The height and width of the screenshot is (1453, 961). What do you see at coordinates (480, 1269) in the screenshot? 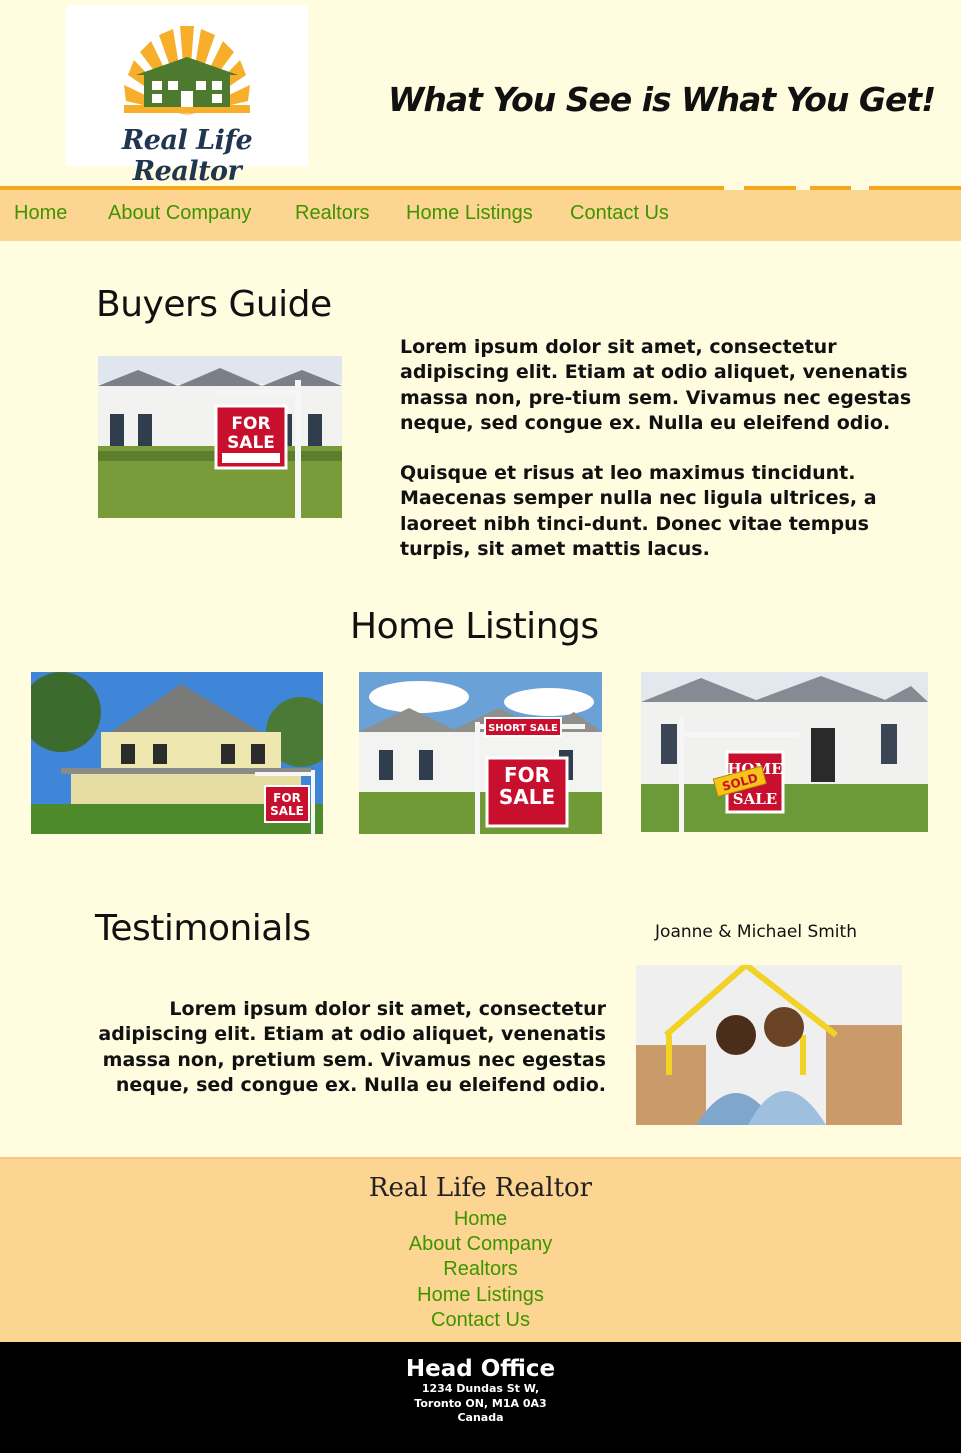
I see `footer-link-realtors: Realtors` at bounding box center [480, 1269].